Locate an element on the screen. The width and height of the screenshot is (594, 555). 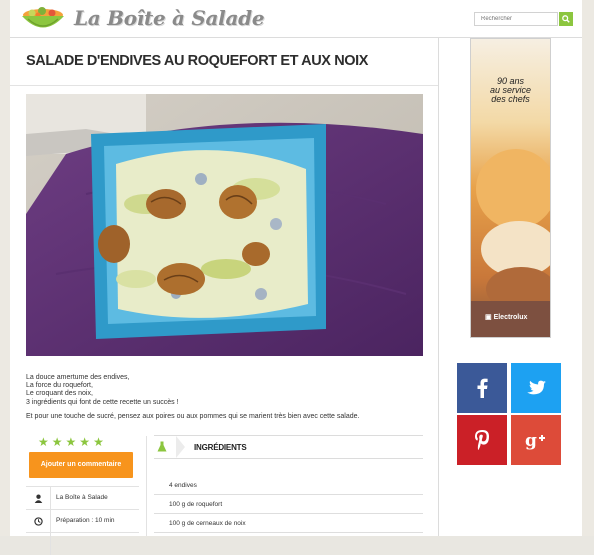
ingredient-text: 100 g de cerneaux de noix is located at coordinates (207, 523).